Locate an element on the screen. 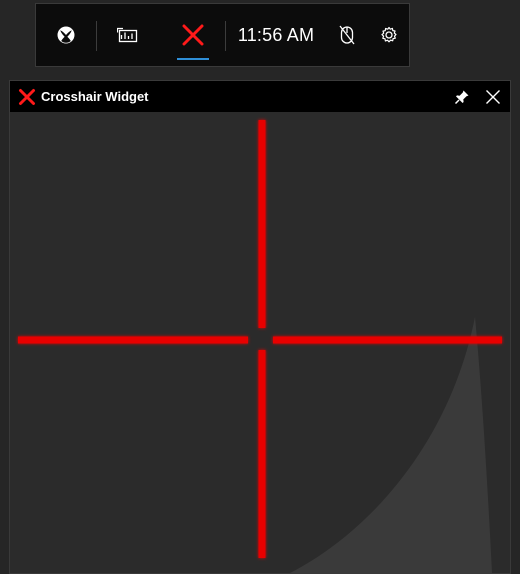 Image resolution: width=520 pixels, height=574 pixels. crosshair-icon is located at coordinates (193, 35).